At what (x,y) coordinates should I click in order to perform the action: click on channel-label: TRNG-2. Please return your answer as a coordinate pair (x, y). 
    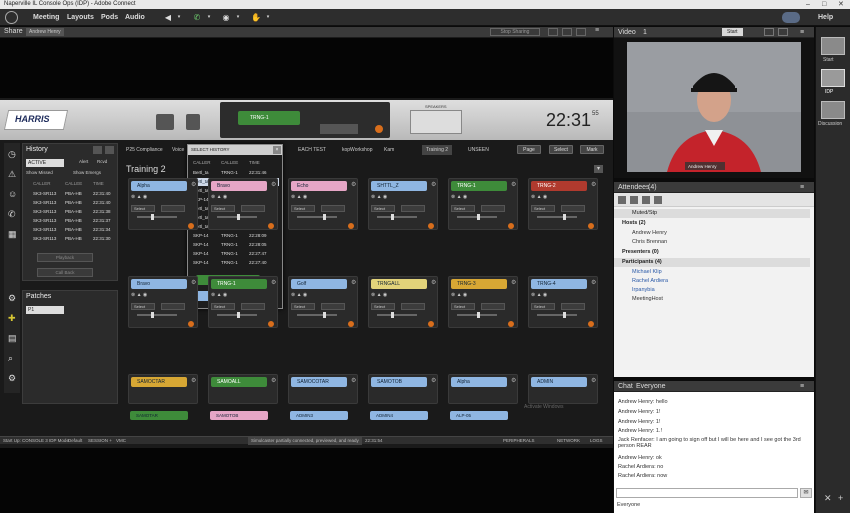
    Looking at the image, I should click on (559, 186).